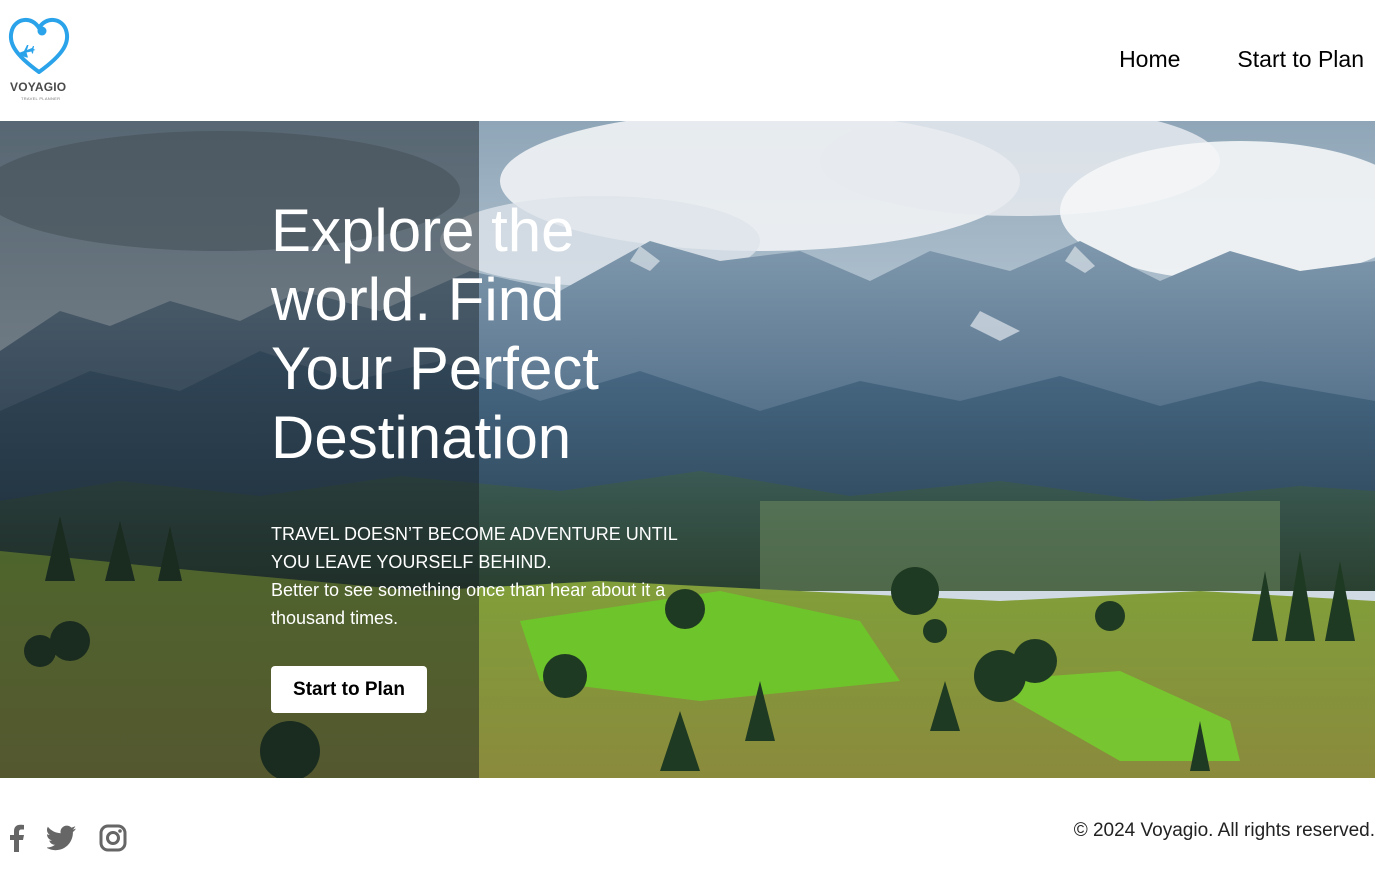 This screenshot has width=1375, height=876. I want to click on brand-name: VOYAGIO, so click(38, 87).